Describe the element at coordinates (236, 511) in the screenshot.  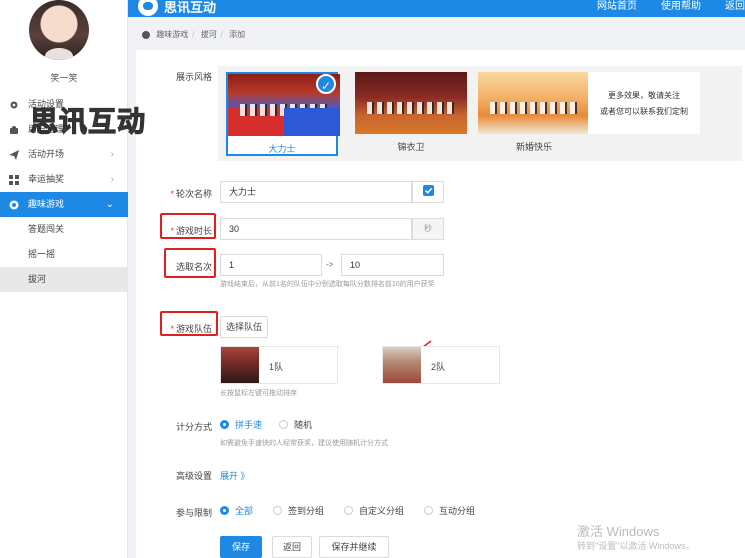
I see `limit-option-all: 全部` at that location.